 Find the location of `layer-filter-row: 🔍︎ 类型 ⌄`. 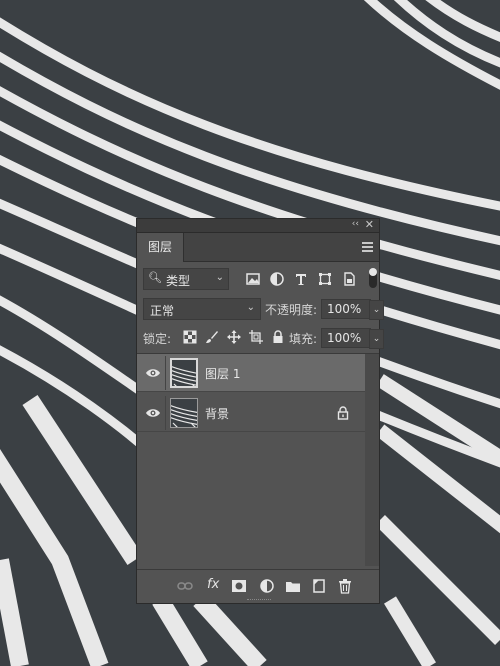

layer-filter-row: 🔍︎ 类型 ⌄ is located at coordinates (259, 280).